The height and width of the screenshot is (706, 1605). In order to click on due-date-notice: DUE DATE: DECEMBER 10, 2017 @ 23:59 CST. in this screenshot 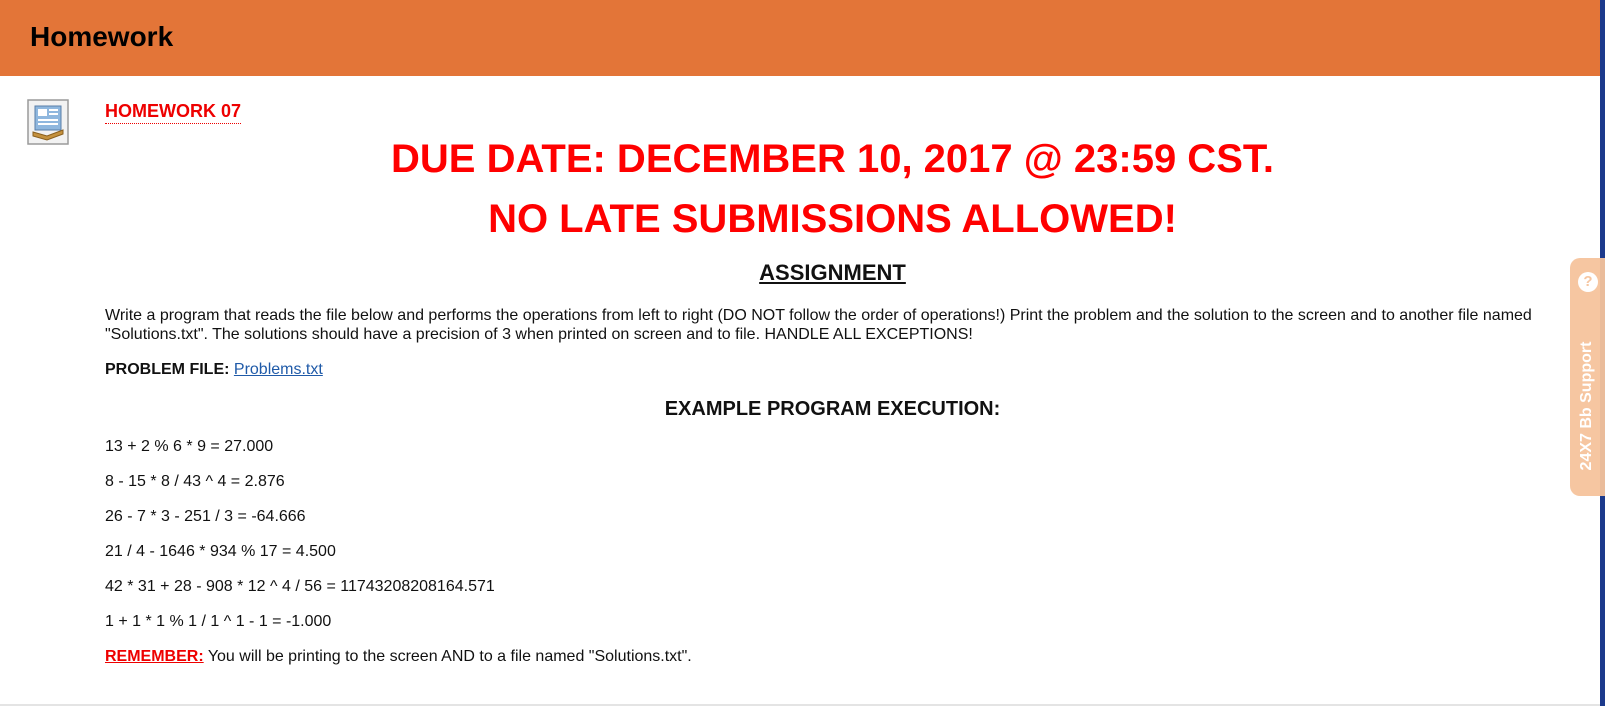, I will do `click(832, 159)`.